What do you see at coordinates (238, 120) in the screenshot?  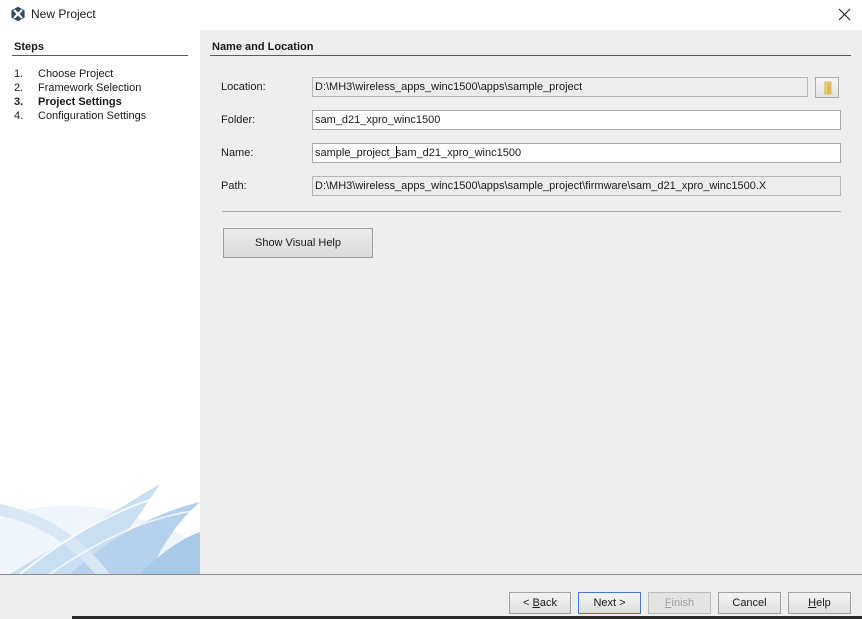 I see `folder-label: Folder:` at bounding box center [238, 120].